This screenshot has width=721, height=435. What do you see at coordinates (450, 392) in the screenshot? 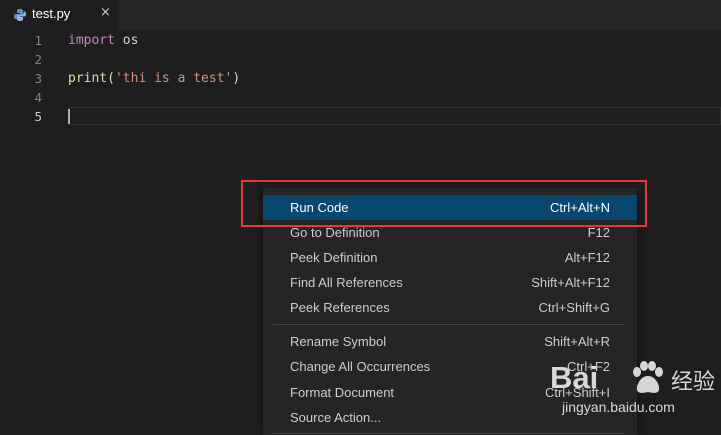
I see `menu-item-format-document: Format Document Ctrl+Shift+I` at bounding box center [450, 392].